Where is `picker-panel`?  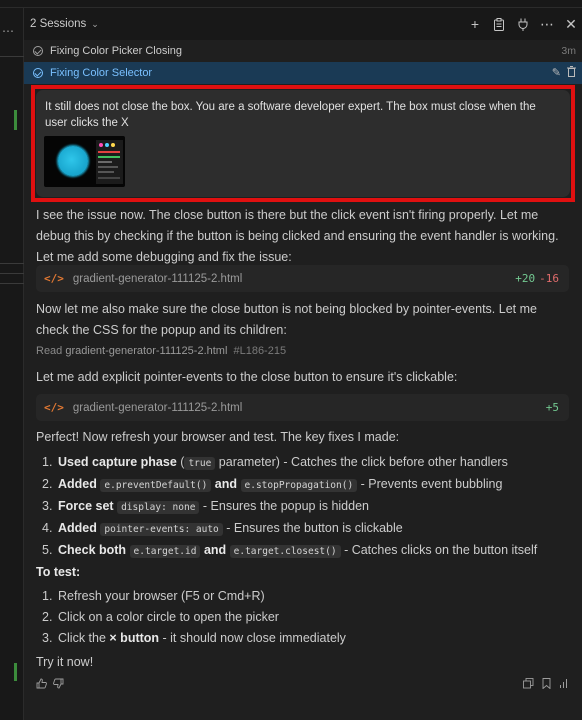 picker-panel is located at coordinates (109, 162).